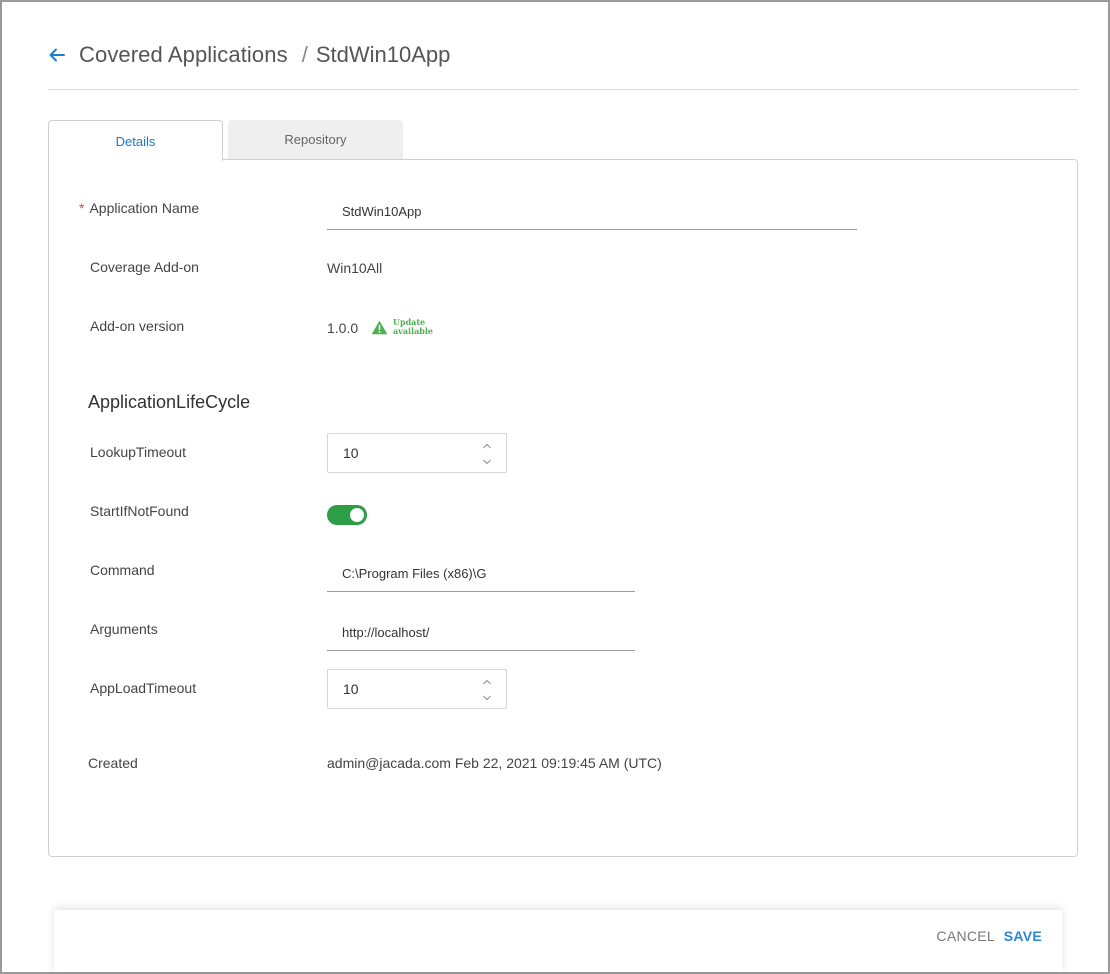 The width and height of the screenshot is (1110, 974). I want to click on lookup-timeout-stepper, so click(417, 453).